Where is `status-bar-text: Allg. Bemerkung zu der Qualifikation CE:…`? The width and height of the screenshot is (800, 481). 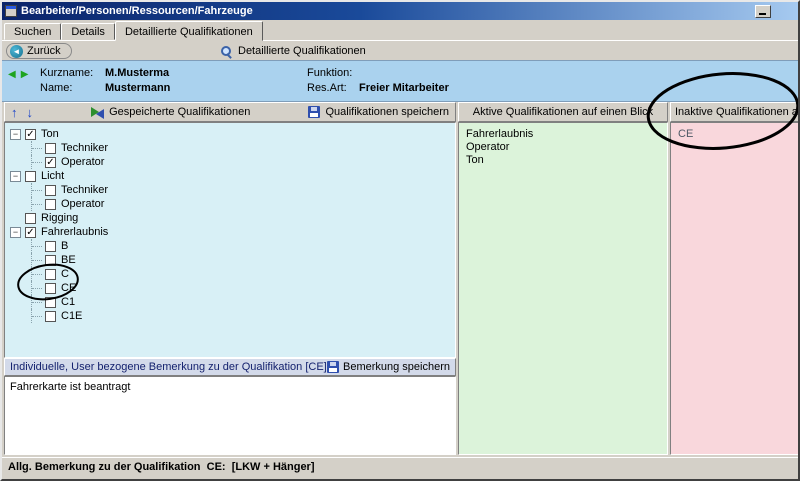
status-bar-text: Allg. Bemerkung zu der Qualifikation CE:… is located at coordinates (161, 466).